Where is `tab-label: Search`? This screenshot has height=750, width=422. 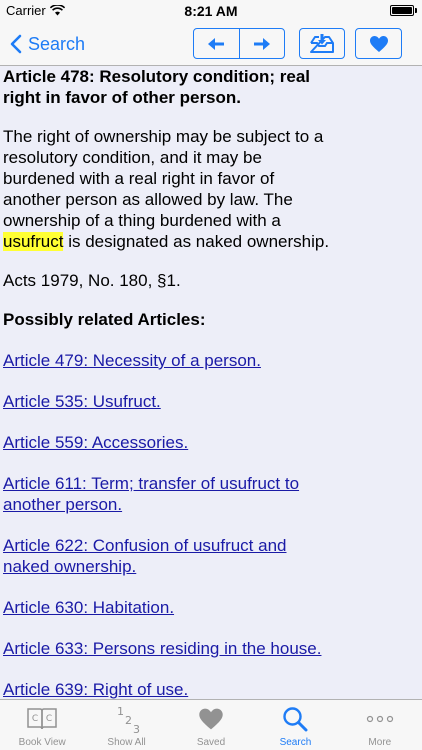 tab-label: Search is located at coordinates (295, 742).